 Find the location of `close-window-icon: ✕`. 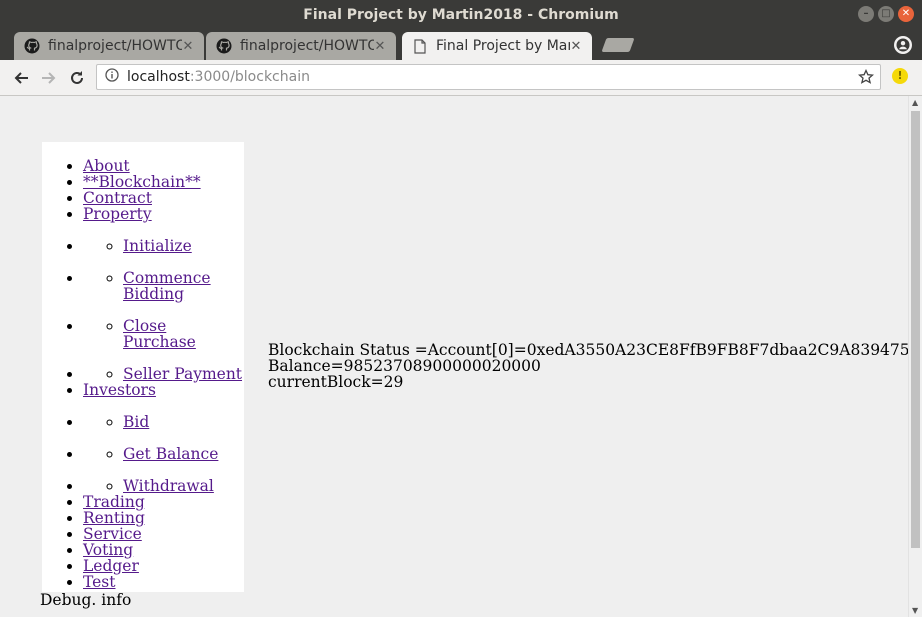

close-window-icon: ✕ is located at coordinates (906, 14).